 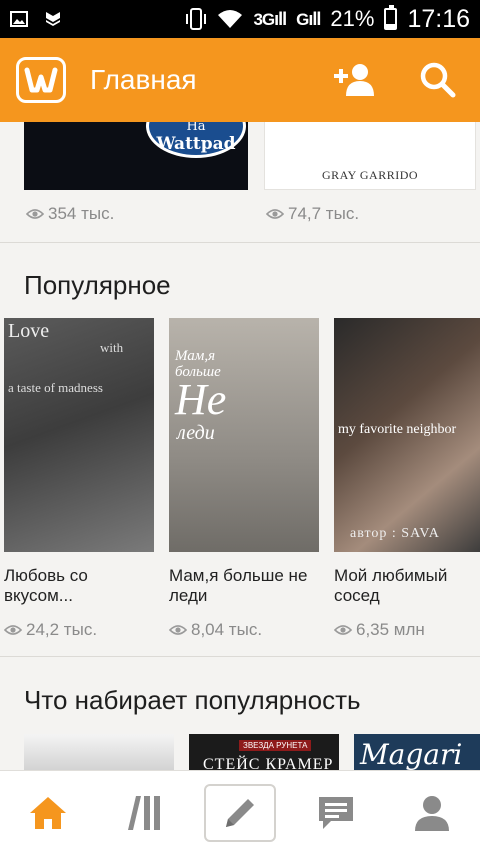 I want to click on nav-home, so click(x=48, y=813).